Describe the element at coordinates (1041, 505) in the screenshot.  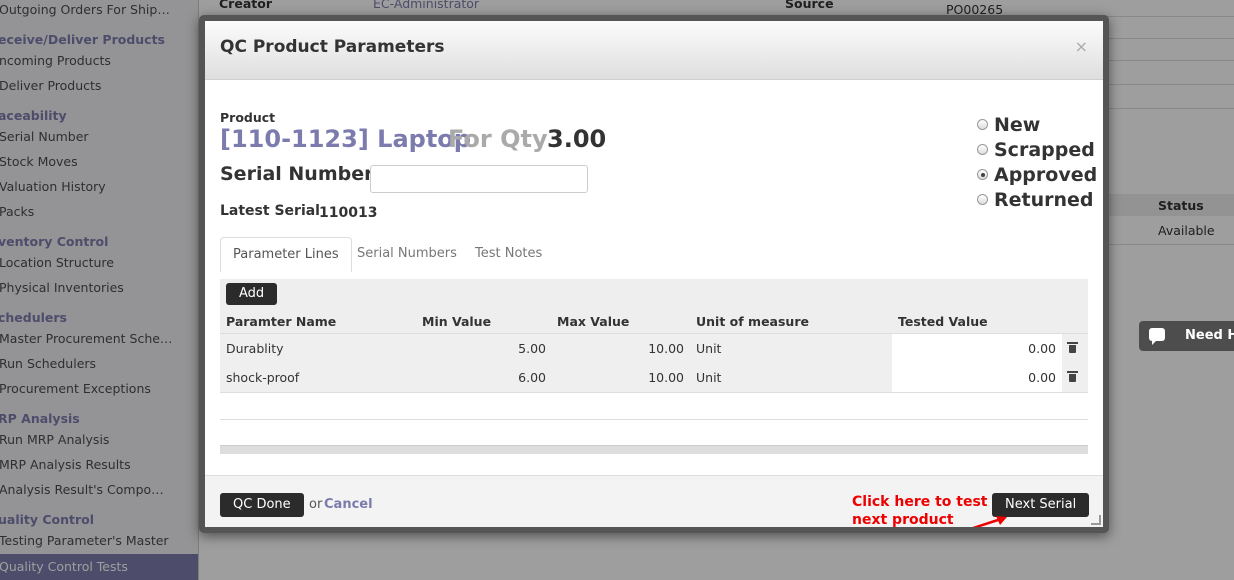
I see `next-serial-button: Next Serial` at that location.